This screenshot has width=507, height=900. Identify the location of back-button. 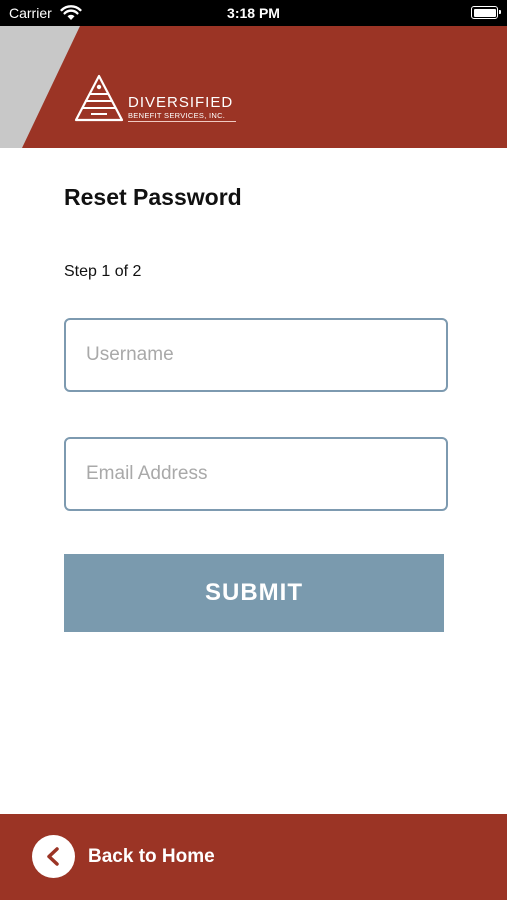
(53, 856).